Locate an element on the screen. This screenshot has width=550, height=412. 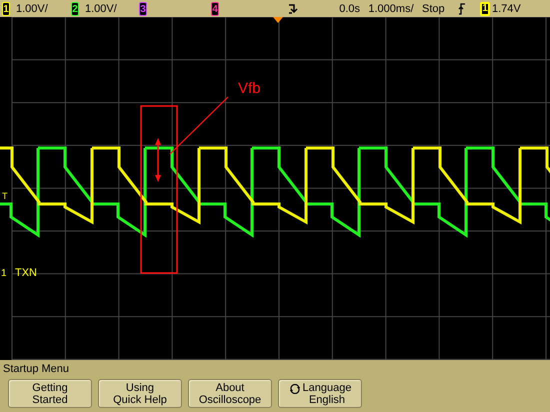
softkey: Language English is located at coordinates (320, 393).